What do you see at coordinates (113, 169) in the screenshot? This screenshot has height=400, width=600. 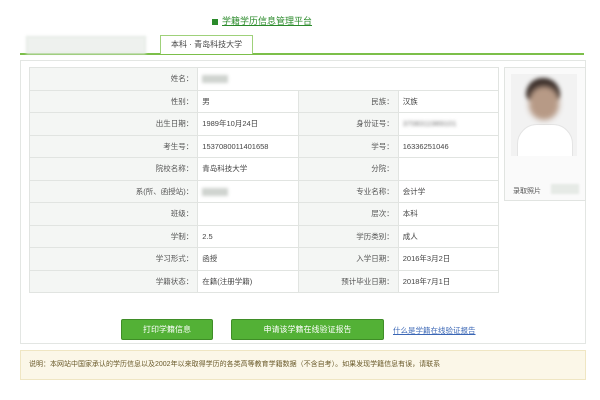 I see `field-label: 院校名称：` at bounding box center [113, 169].